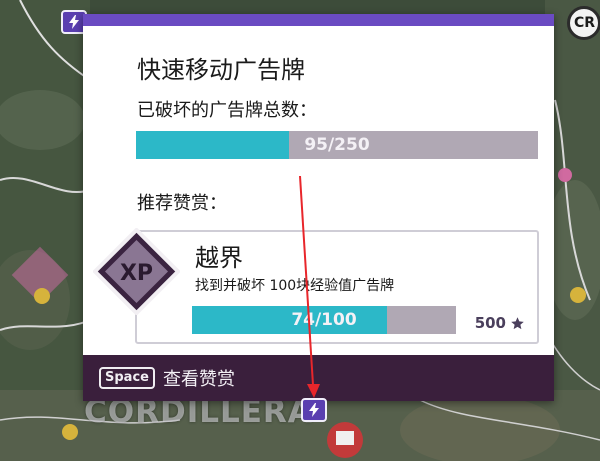  What do you see at coordinates (318, 20) in the screenshot?
I see `panel-accent-bar` at bounding box center [318, 20].